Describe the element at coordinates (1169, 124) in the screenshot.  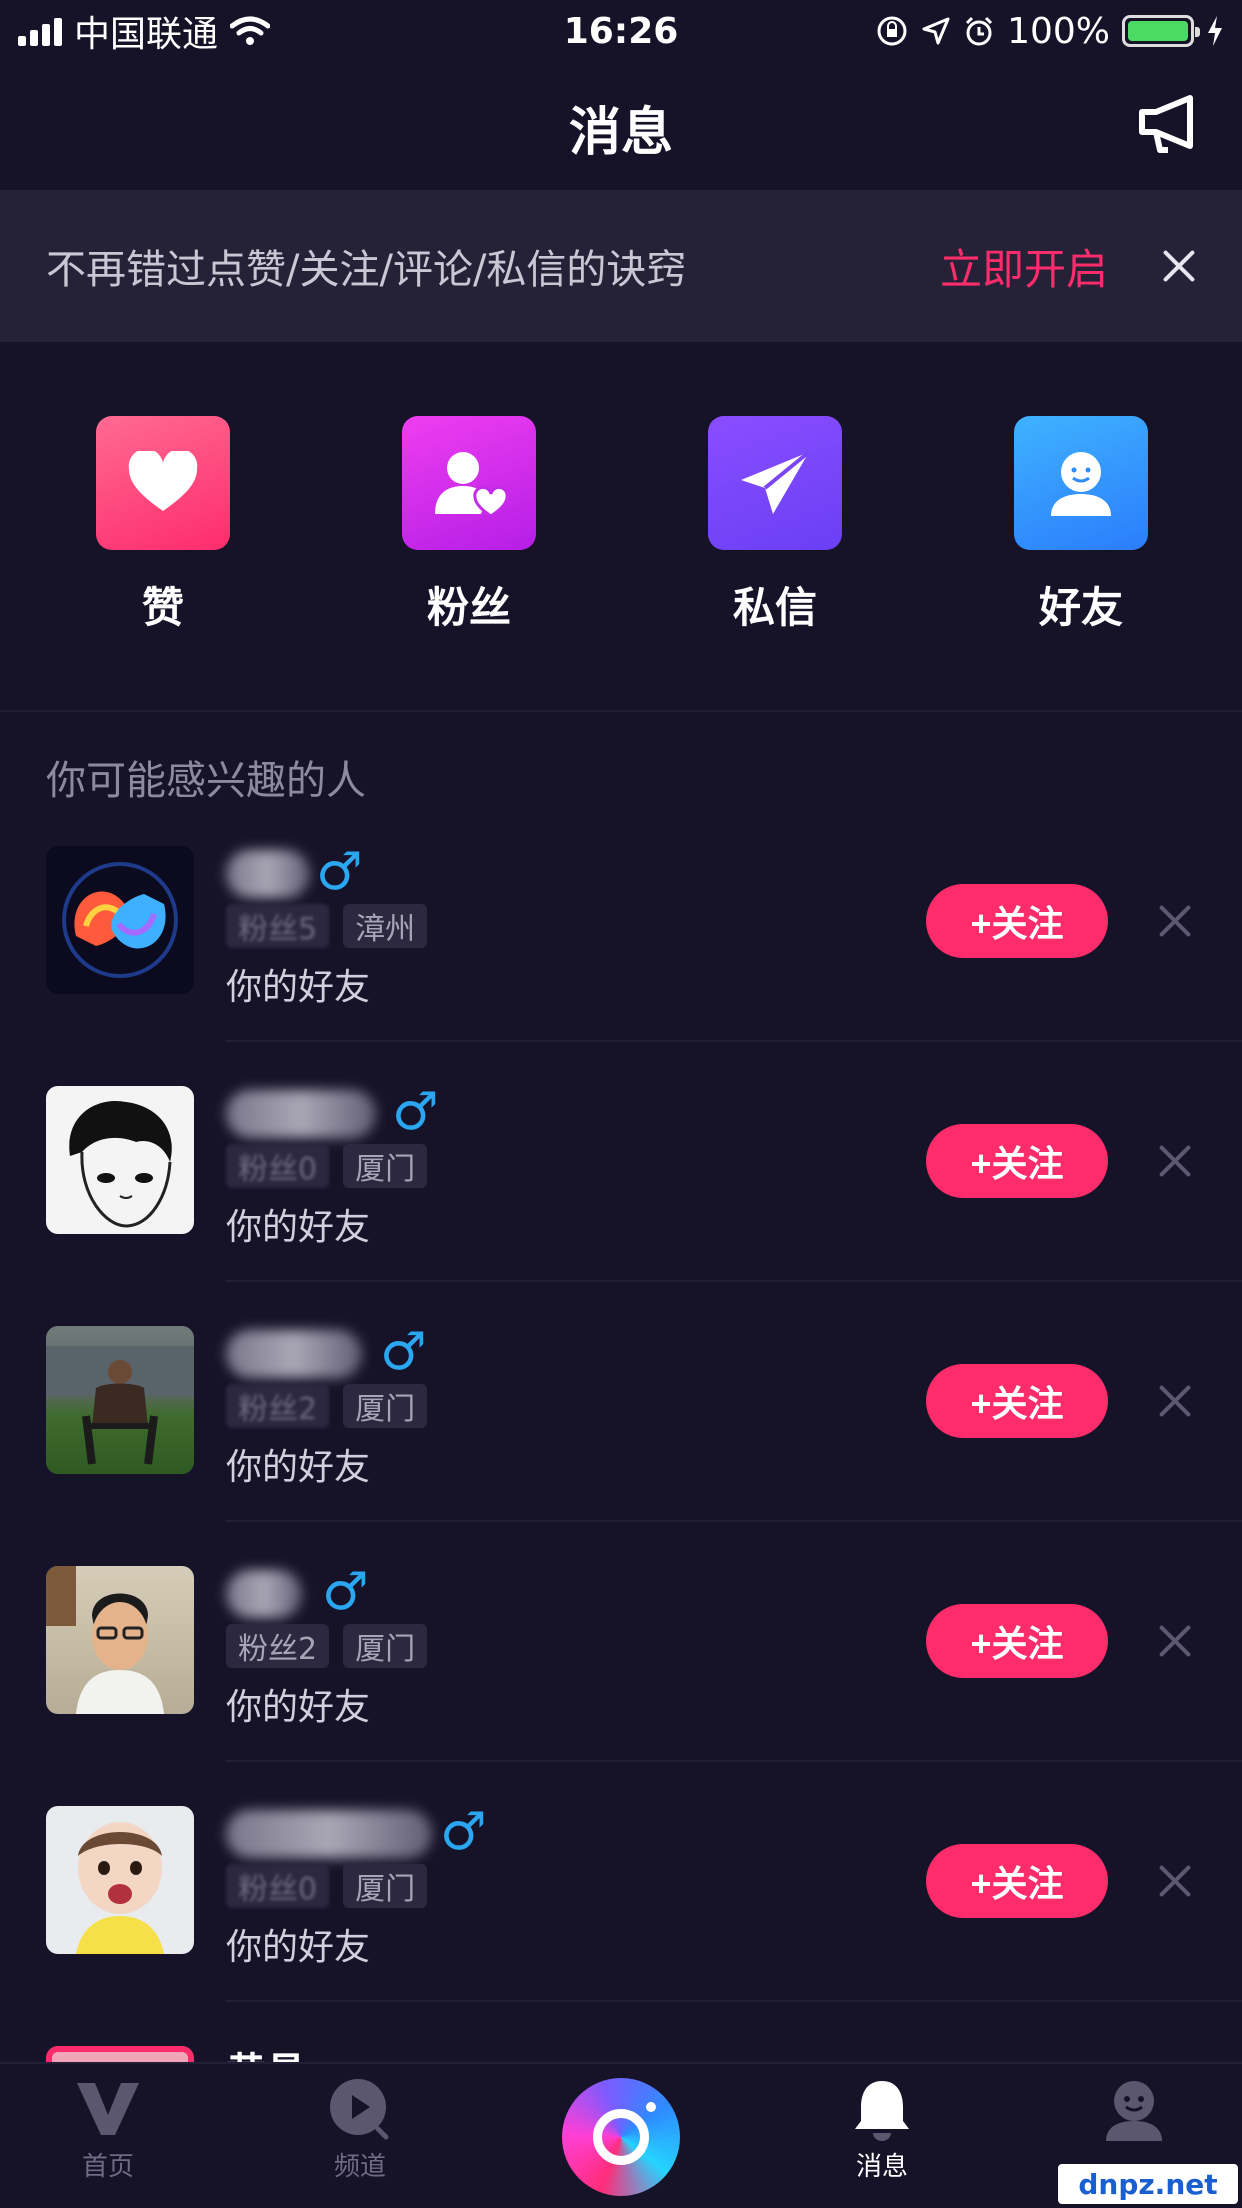
I see `megaphone-icon` at that location.